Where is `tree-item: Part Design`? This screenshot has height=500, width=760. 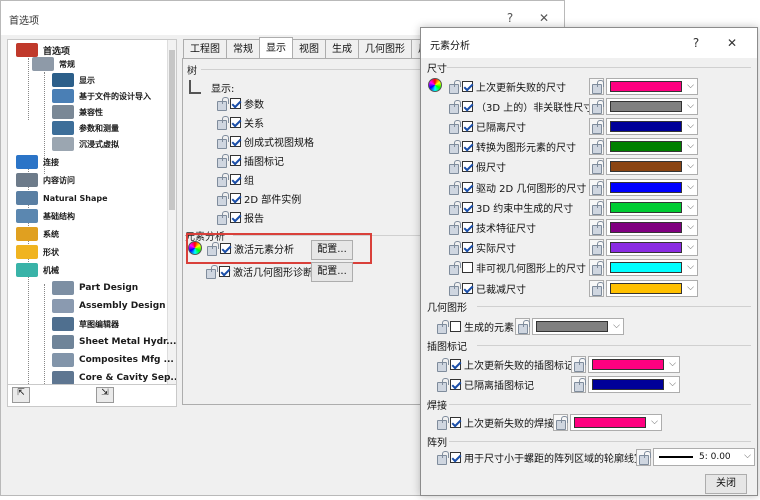
tree-item: Part Design is located at coordinates (95, 288).